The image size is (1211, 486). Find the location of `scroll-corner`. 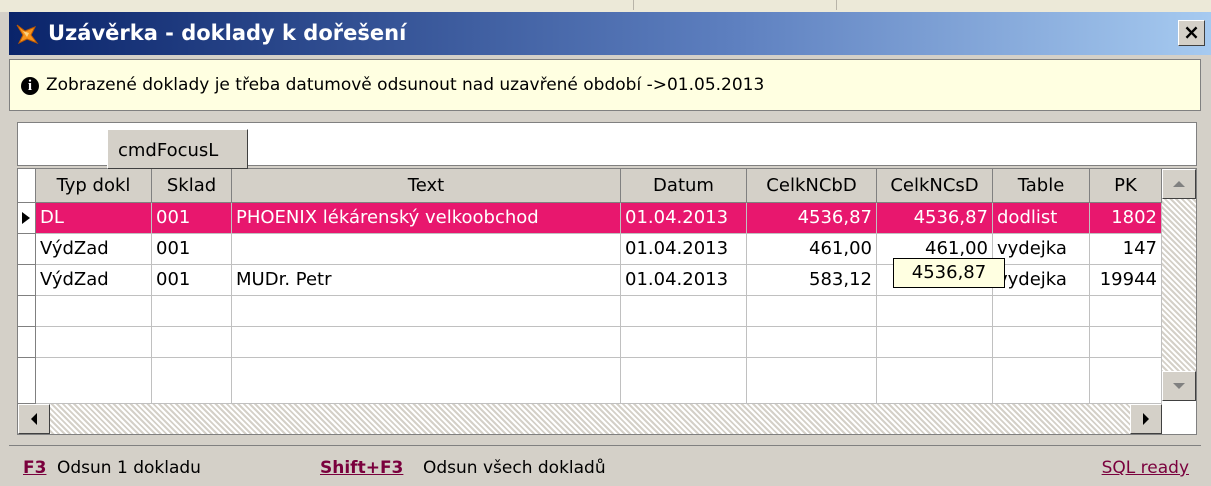

scroll-corner is located at coordinates (1179, 419).